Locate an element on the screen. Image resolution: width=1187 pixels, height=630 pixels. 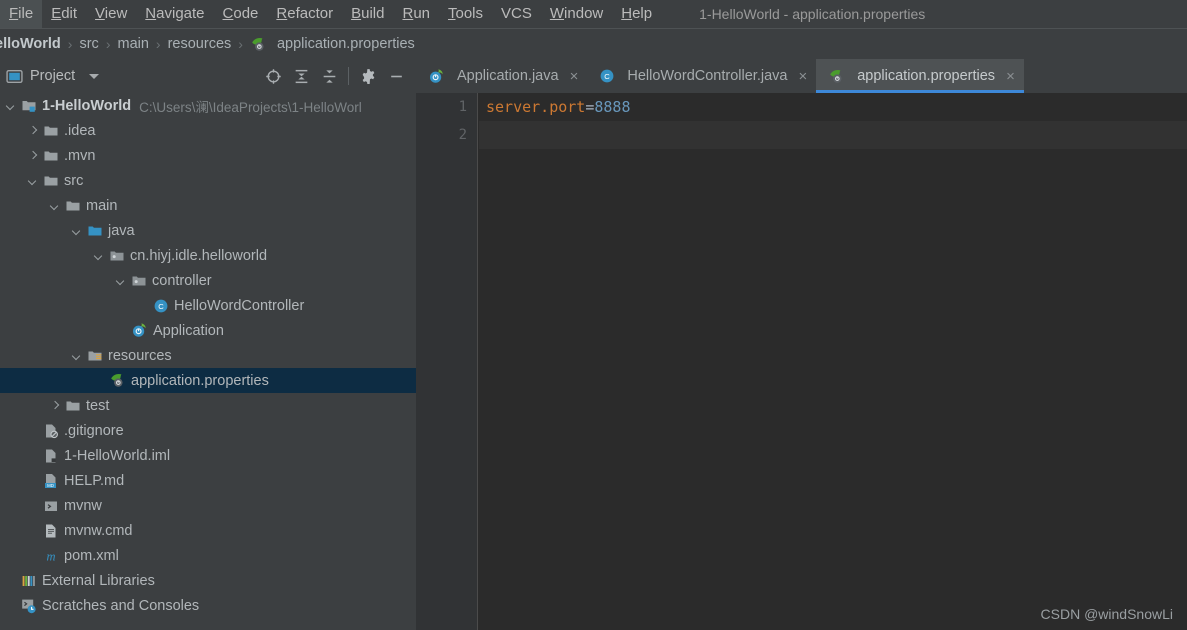
tree-node-.idea: .idea is located at coordinates (208, 130).